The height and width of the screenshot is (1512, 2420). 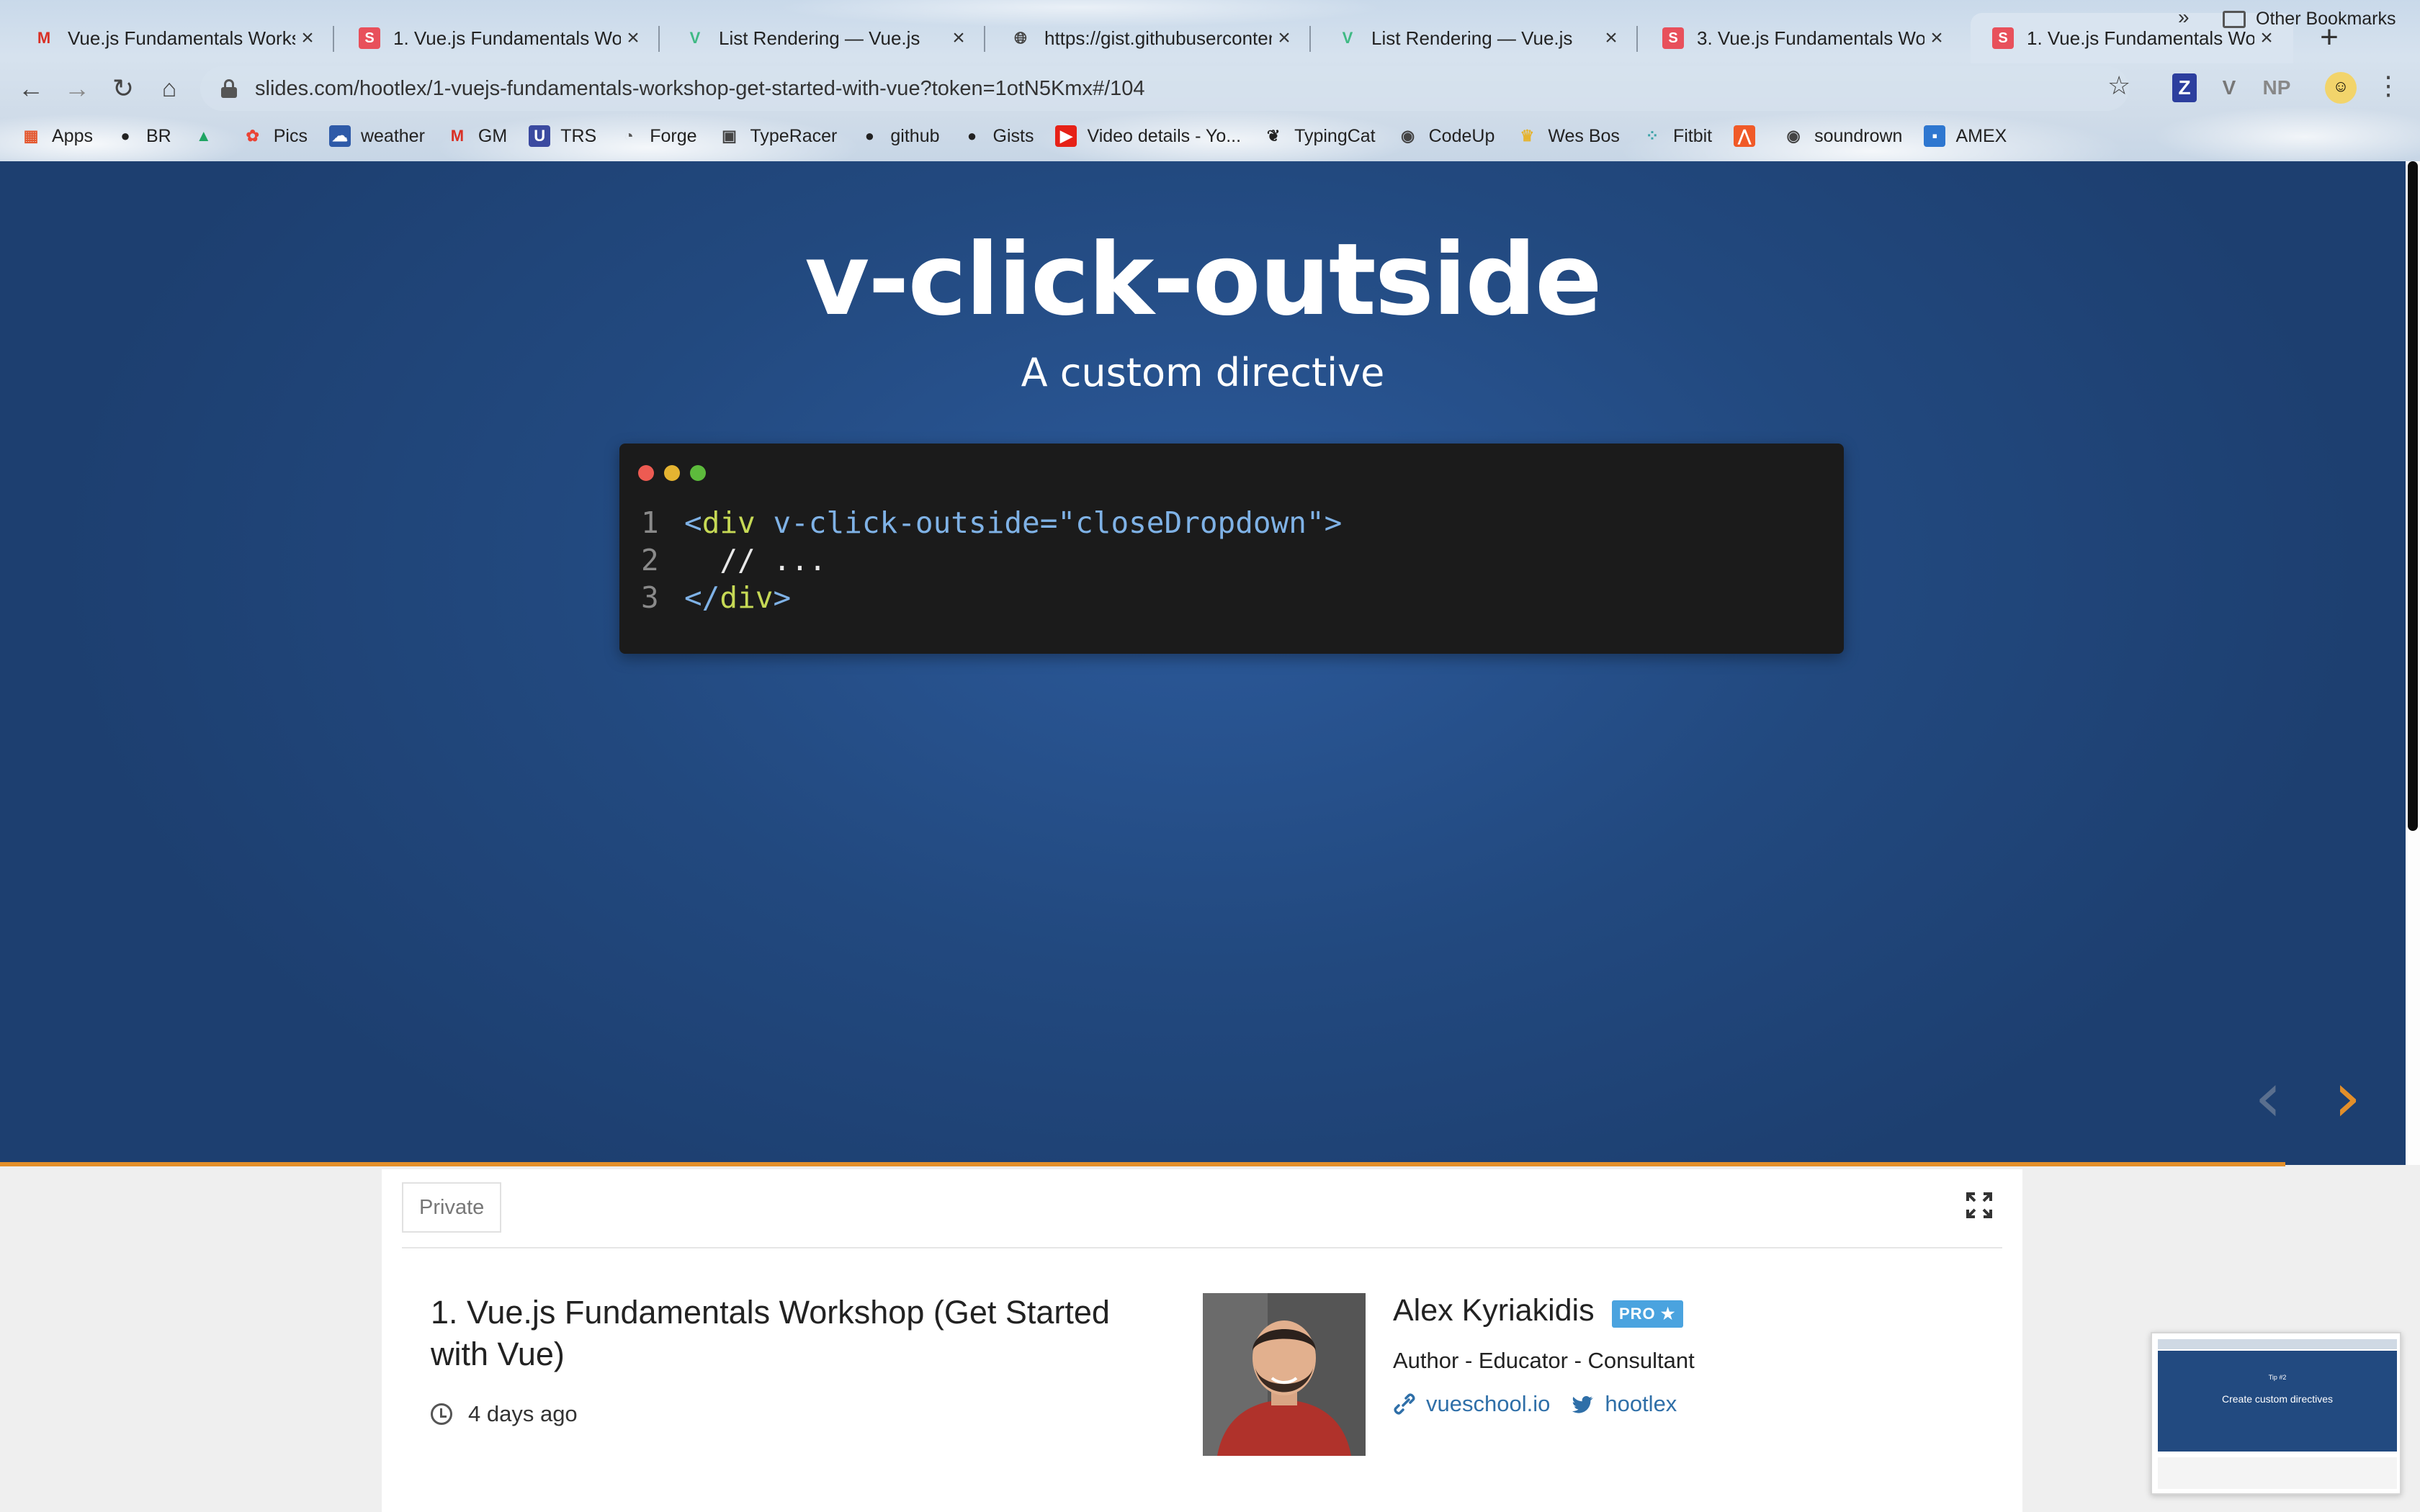 I want to click on bookmark-item: ▣ TypeRacer, so click(x=778, y=136).